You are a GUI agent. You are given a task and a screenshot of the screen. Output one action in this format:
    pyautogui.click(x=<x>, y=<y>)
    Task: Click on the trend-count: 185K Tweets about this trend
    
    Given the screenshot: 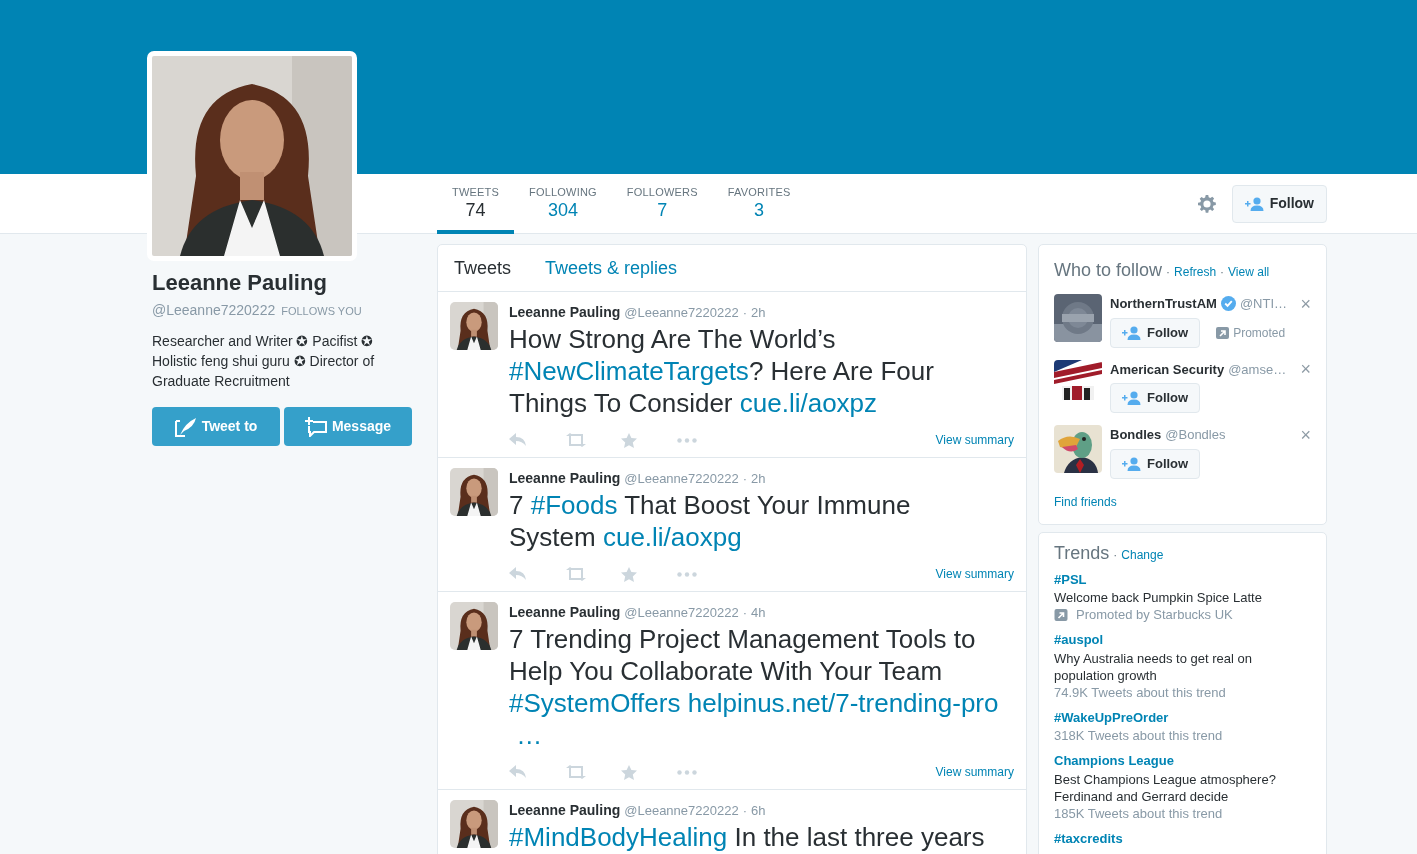 What is the action you would take?
    pyautogui.click(x=1139, y=813)
    